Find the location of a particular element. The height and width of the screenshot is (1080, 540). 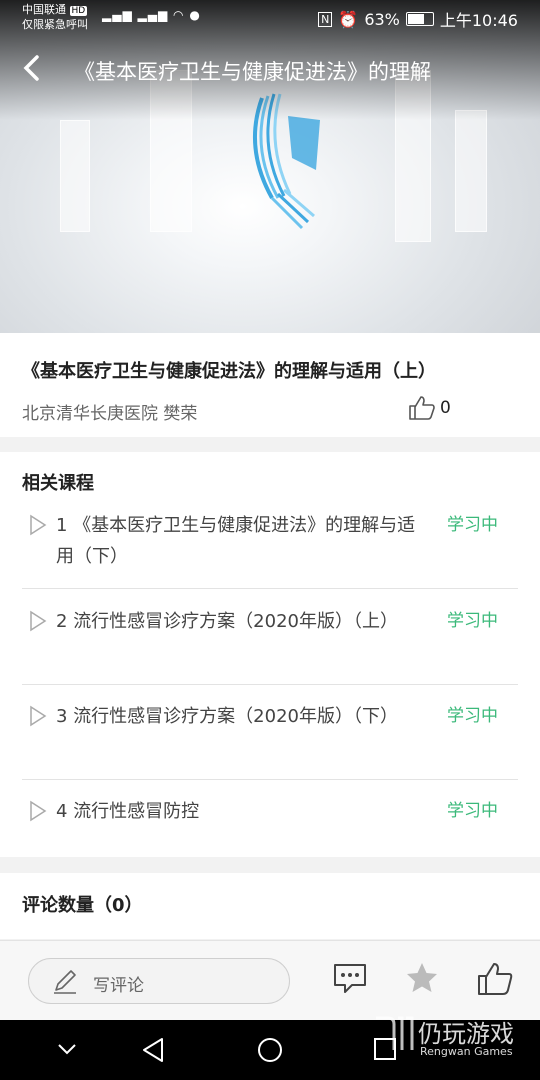

section-heading: 相关课程 is located at coordinates (58, 483).